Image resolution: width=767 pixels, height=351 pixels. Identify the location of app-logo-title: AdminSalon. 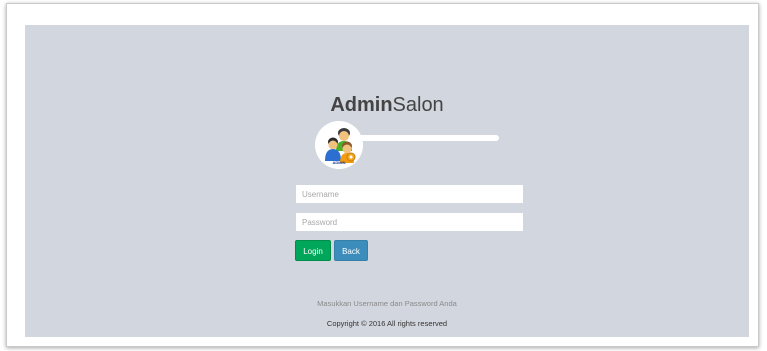
(387, 105).